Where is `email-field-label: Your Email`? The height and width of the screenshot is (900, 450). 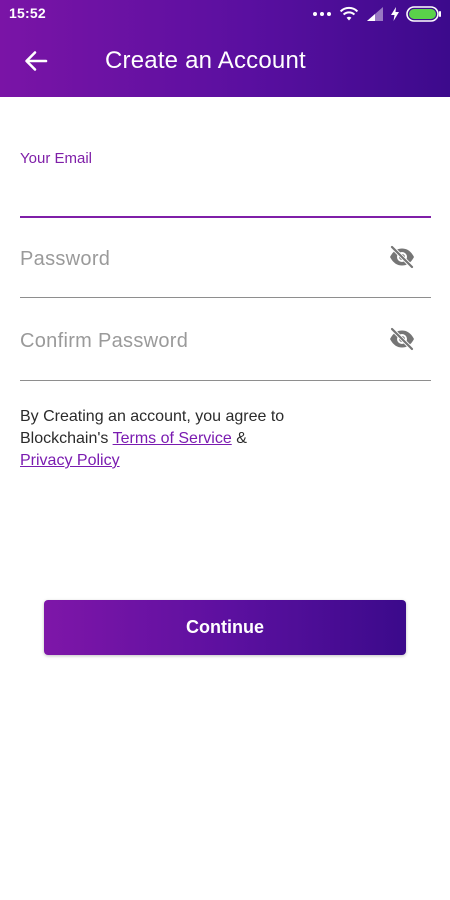
email-field-label: Your Email is located at coordinates (56, 158).